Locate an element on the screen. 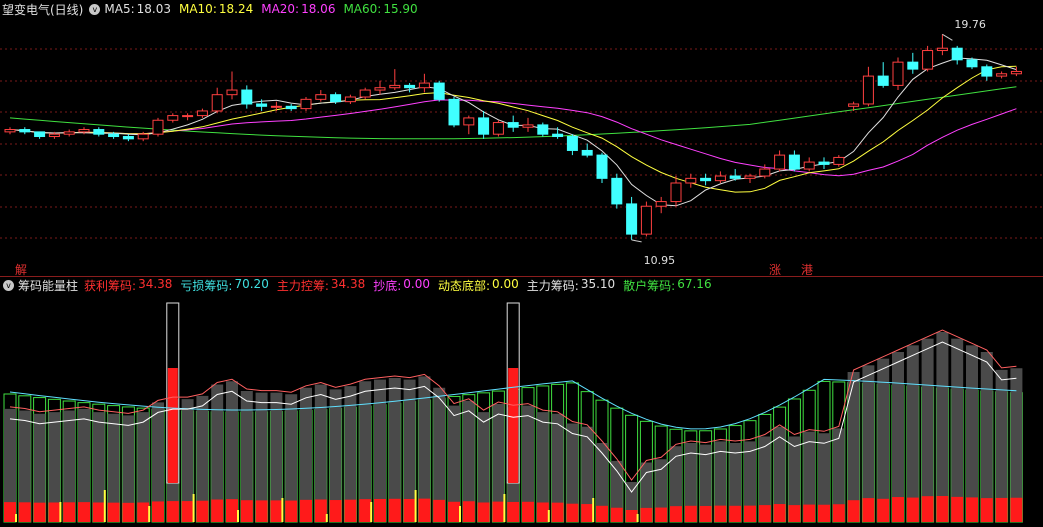 This screenshot has height=527, width=1043. indicator-legend-item: 主力筹码: 35.10 is located at coordinates (571, 285).